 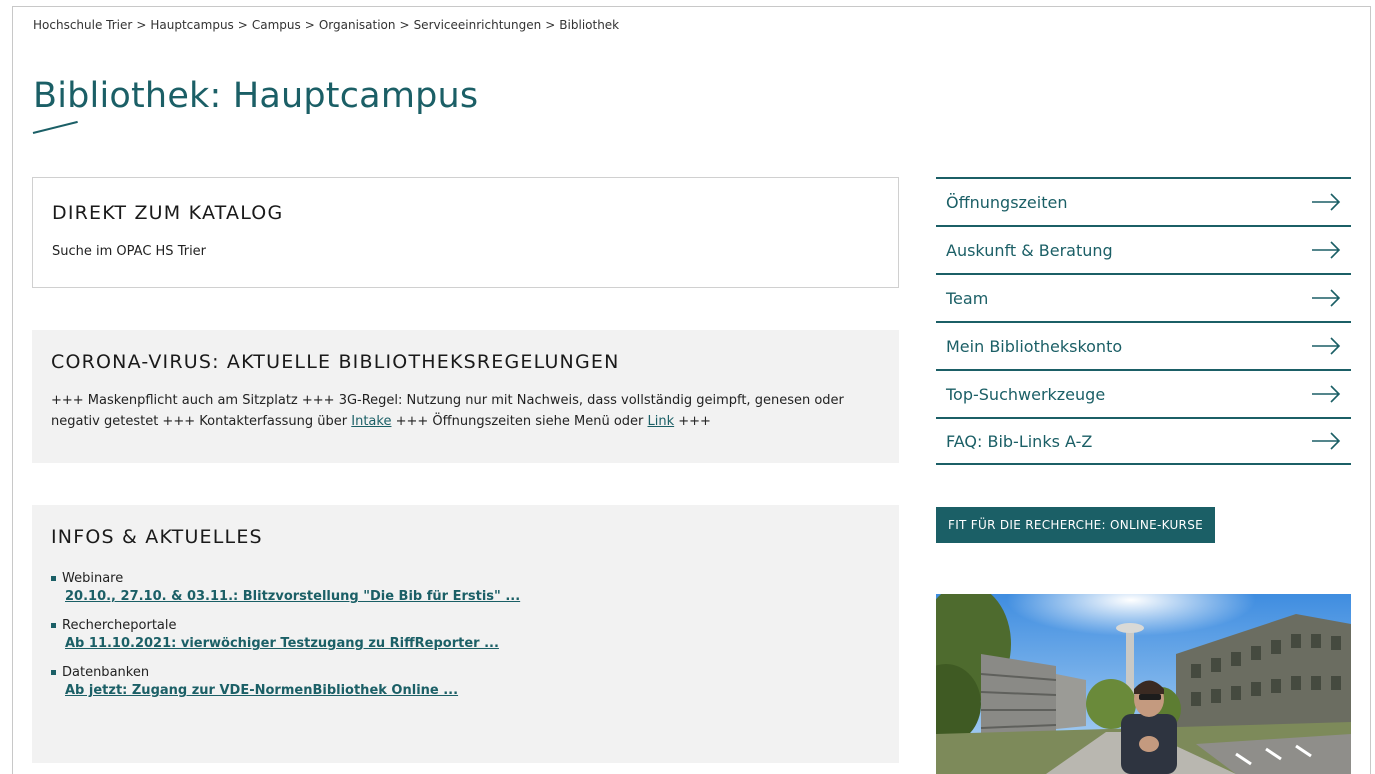 I want to click on breadcrumb-item-campus: Campus, so click(x=276, y=25).